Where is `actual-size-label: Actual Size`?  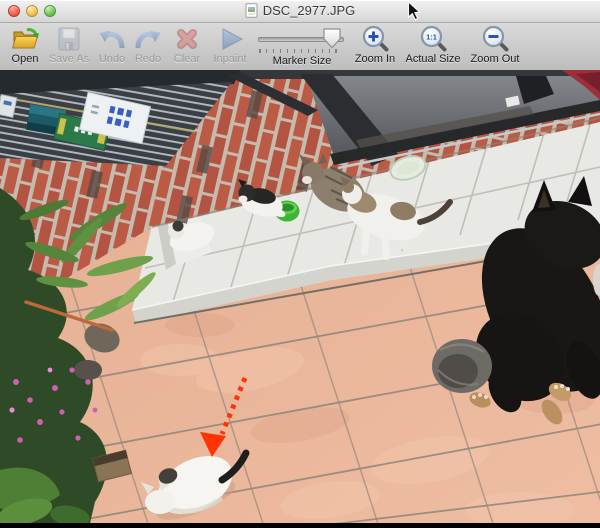
actual-size-label: Actual Size is located at coordinates (433, 59).